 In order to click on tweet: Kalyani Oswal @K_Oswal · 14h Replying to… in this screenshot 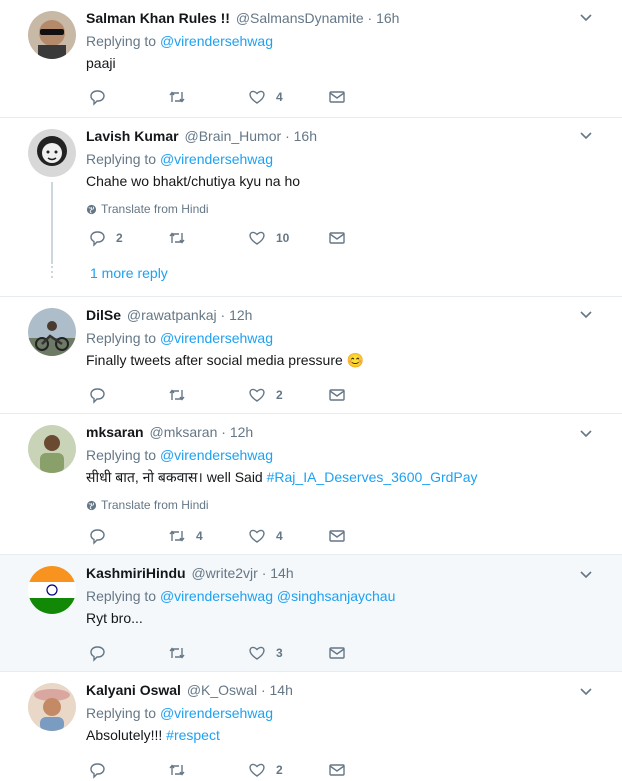, I will do `click(311, 725)`.